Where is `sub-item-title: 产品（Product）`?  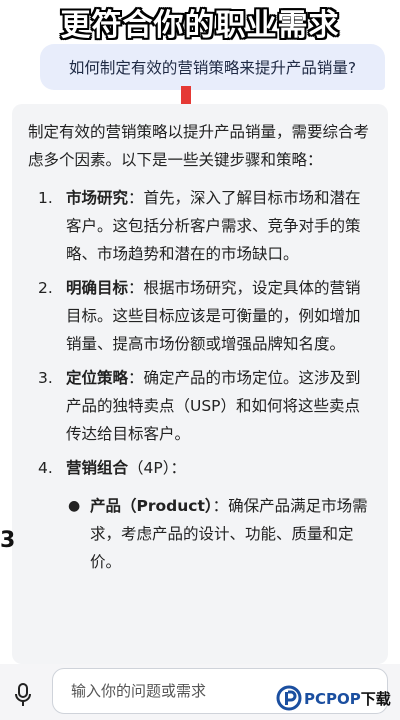
sub-item-title: 产品（Product） is located at coordinates (151, 506).